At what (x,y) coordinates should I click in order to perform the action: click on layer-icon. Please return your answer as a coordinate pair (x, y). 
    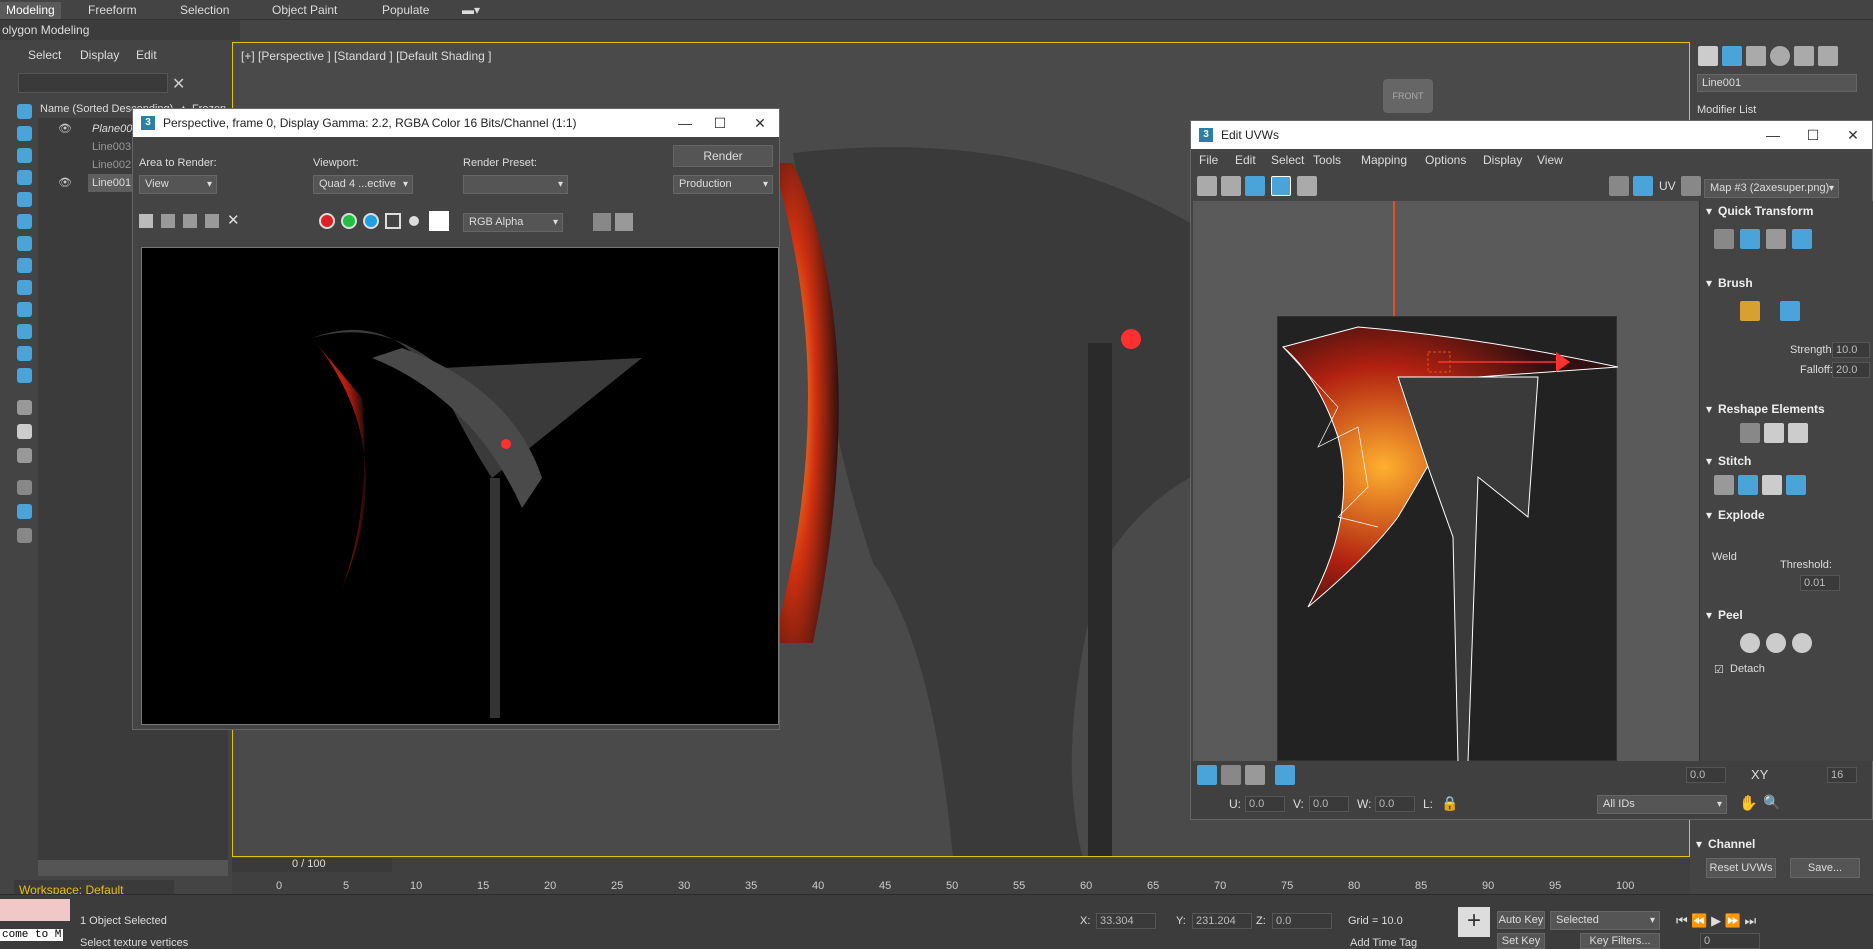
    Looking at the image, I should click on (24, 407).